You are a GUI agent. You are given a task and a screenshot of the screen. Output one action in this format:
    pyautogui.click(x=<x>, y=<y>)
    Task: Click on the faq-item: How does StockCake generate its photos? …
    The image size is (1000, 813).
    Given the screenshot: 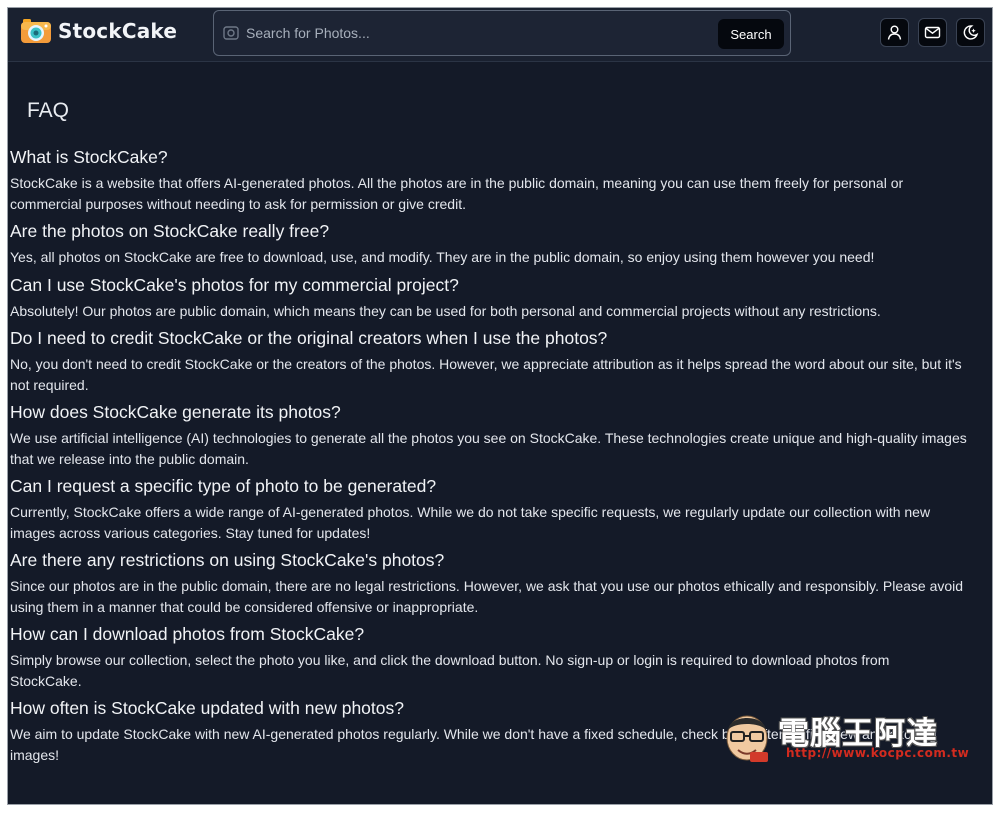 What is the action you would take?
    pyautogui.click(x=501, y=434)
    